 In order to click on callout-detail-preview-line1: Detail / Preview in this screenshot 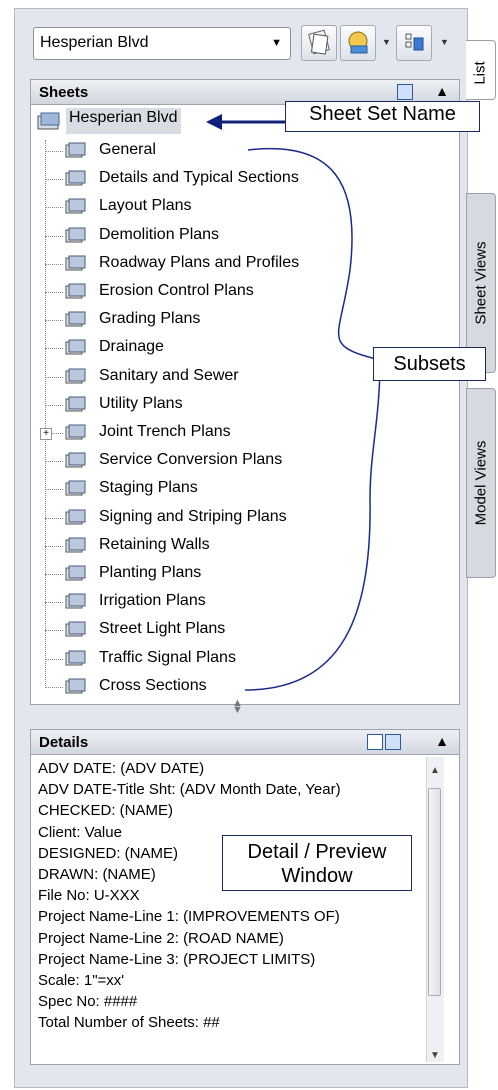, I will do `click(317, 852)`.